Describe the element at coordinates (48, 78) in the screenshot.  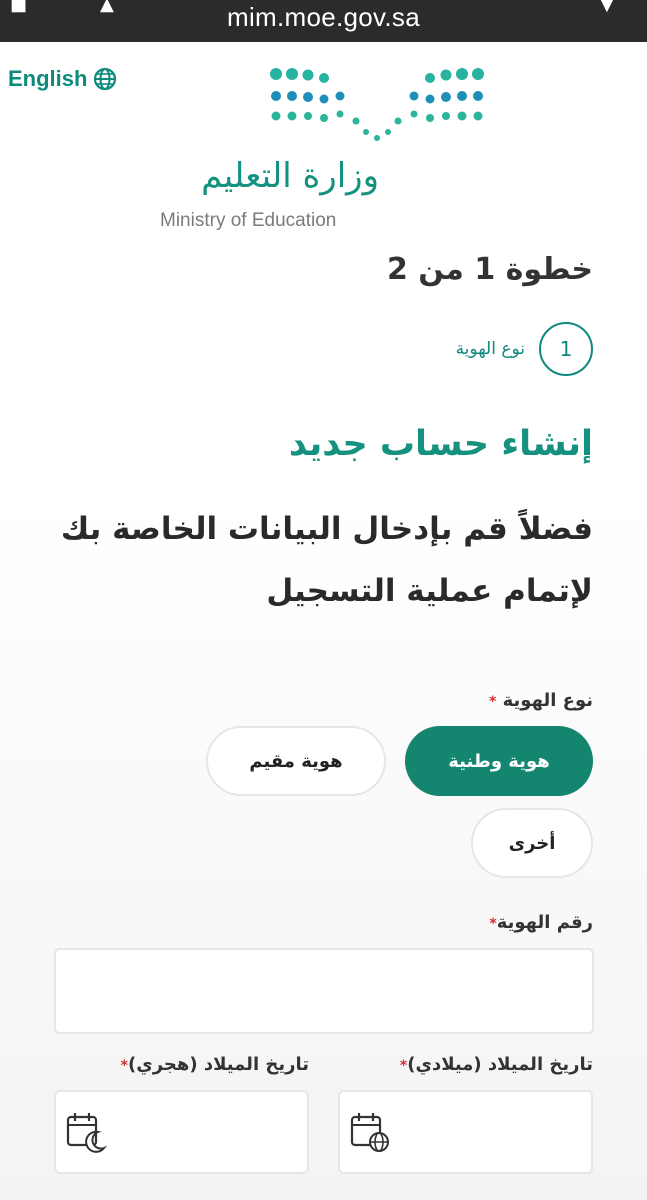
I see `language-label: English` at that location.